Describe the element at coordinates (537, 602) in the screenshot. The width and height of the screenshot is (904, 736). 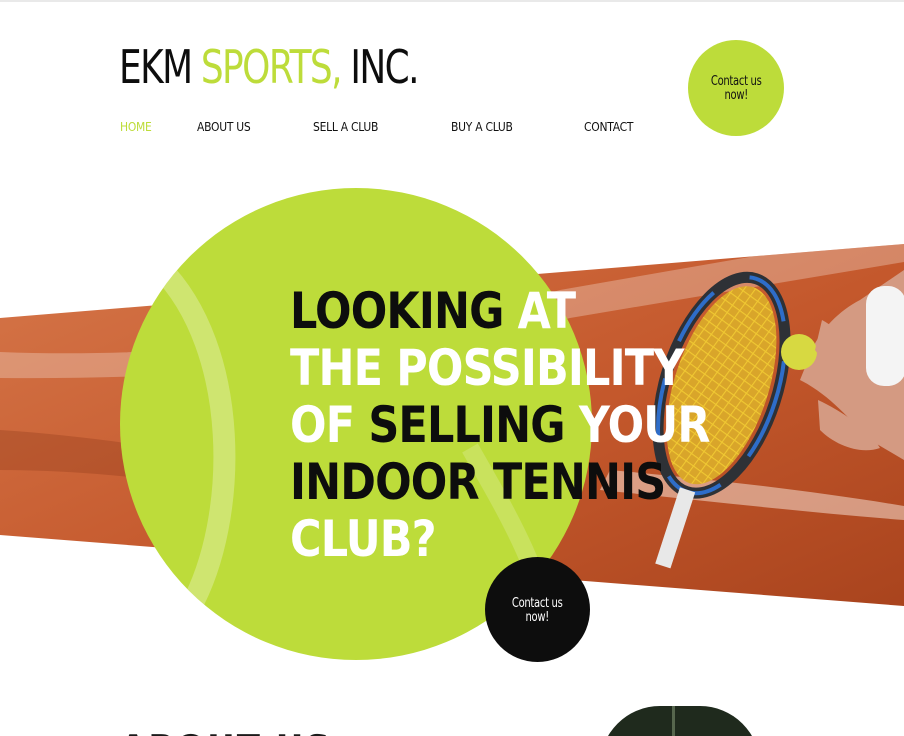
I see `hero-contact-line1: Contact us` at that location.